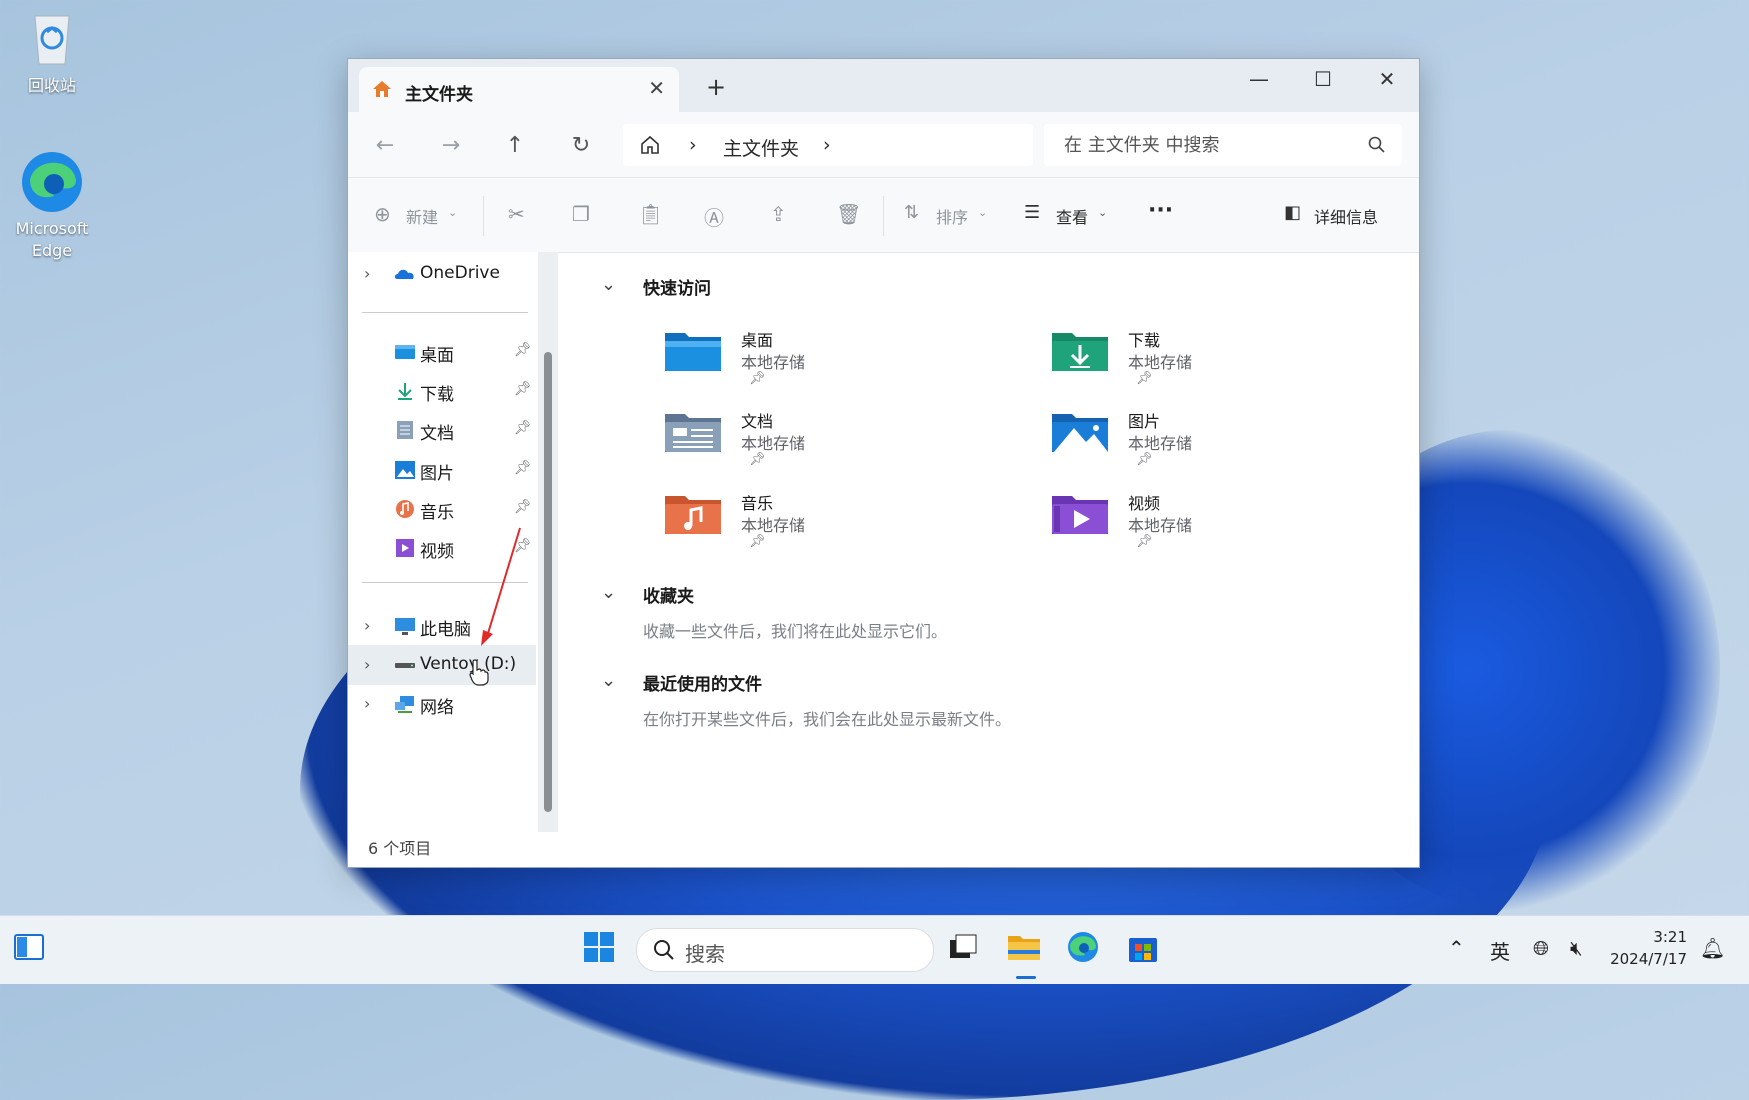 Image resolution: width=1749 pixels, height=1100 pixels. I want to click on input-method-indicator: 英, so click(1500, 950).